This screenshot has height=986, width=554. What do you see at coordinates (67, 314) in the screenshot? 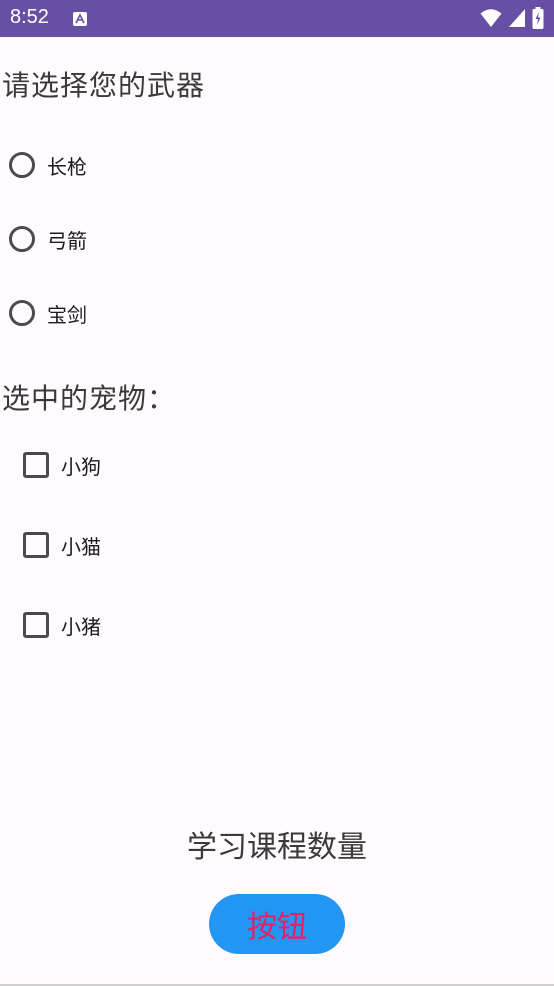
I see `weapon-option-label: 宝剑` at bounding box center [67, 314].